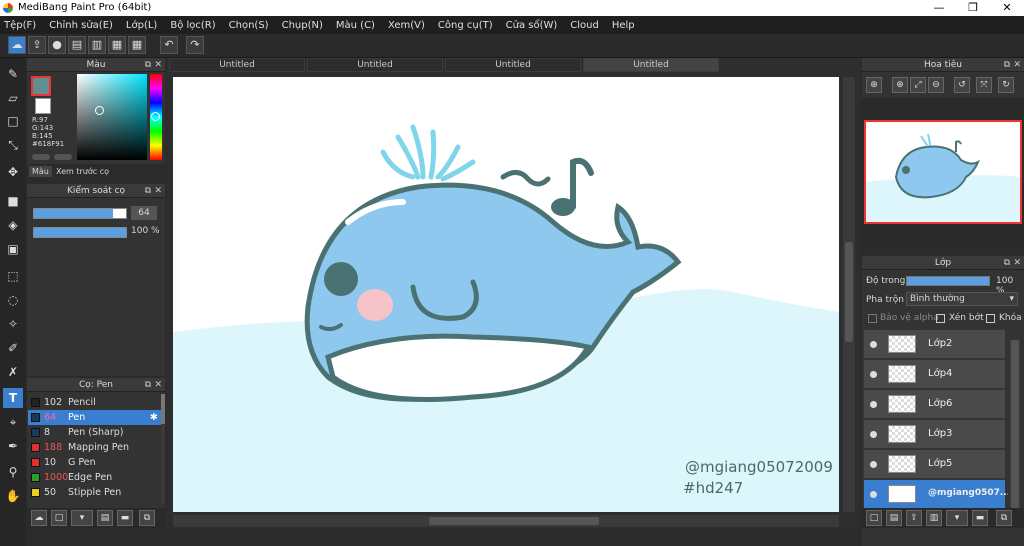  What do you see at coordinates (37, 45) in the screenshot?
I see `upload-icon: ⇪` at bounding box center [37, 45].